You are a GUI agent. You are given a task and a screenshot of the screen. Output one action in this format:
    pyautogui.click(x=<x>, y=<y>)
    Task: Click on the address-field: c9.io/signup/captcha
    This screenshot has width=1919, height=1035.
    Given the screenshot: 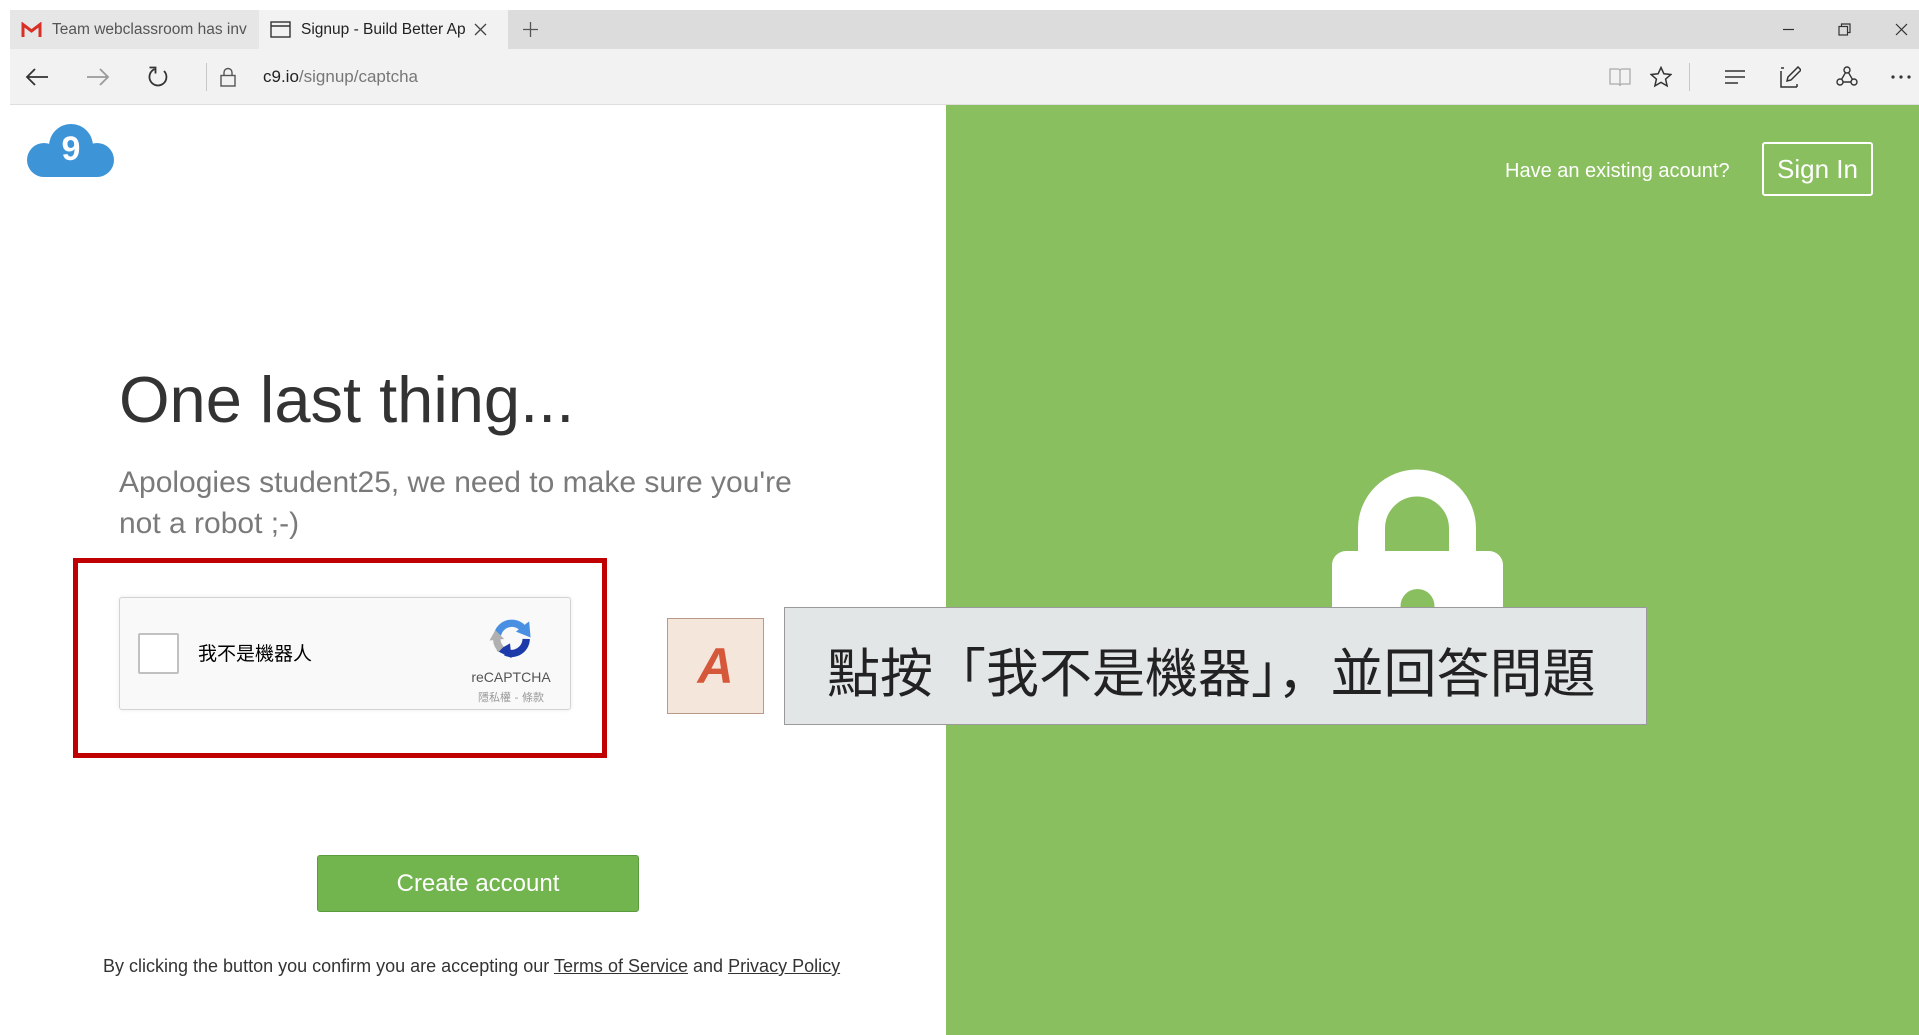 What is the action you would take?
    pyautogui.click(x=340, y=77)
    